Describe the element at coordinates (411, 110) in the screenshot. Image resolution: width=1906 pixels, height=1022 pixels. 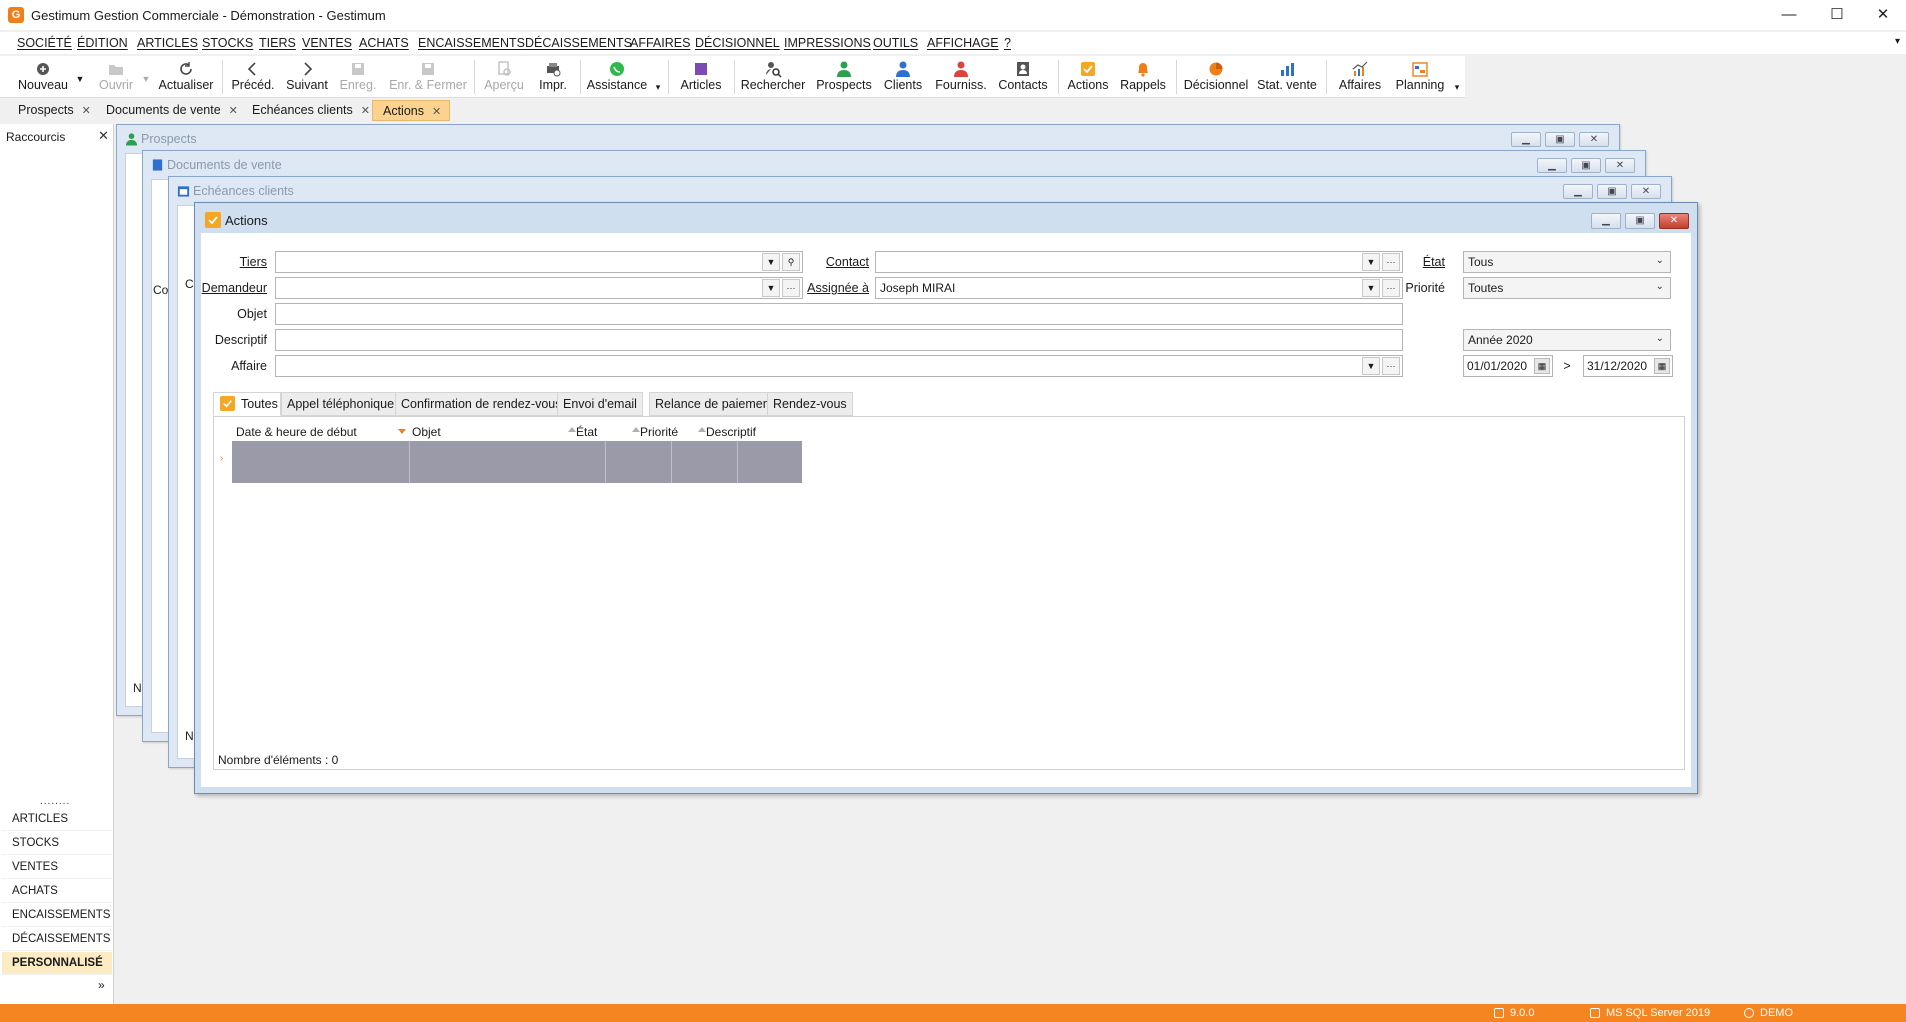
I see `tab-actions: Actions ✕` at that location.